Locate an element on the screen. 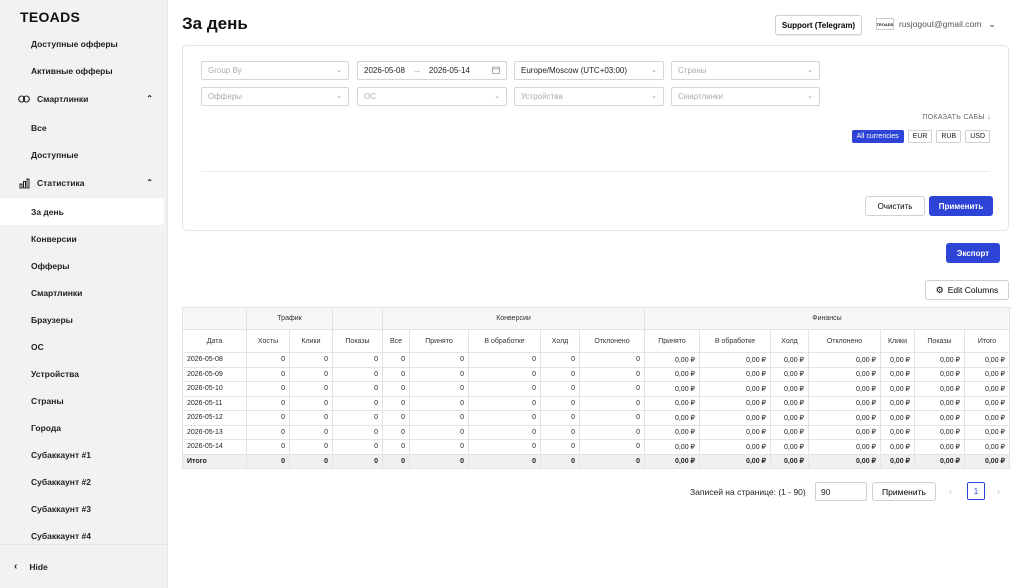 This screenshot has height=588, width=1024. table-cell: 2026-05-11 is located at coordinates (214, 403).